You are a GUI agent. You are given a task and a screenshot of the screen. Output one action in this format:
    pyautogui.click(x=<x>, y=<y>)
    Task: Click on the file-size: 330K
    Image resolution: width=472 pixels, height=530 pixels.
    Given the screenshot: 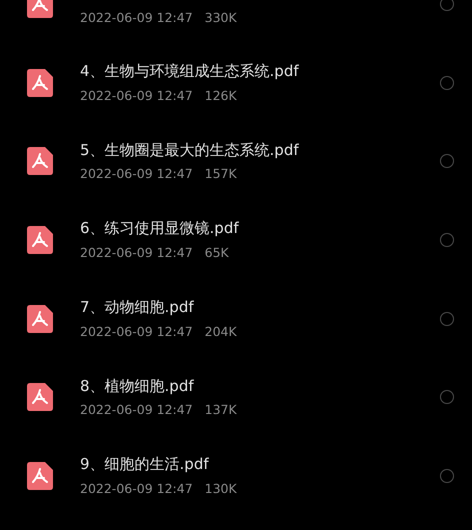 What is the action you would take?
    pyautogui.click(x=220, y=17)
    